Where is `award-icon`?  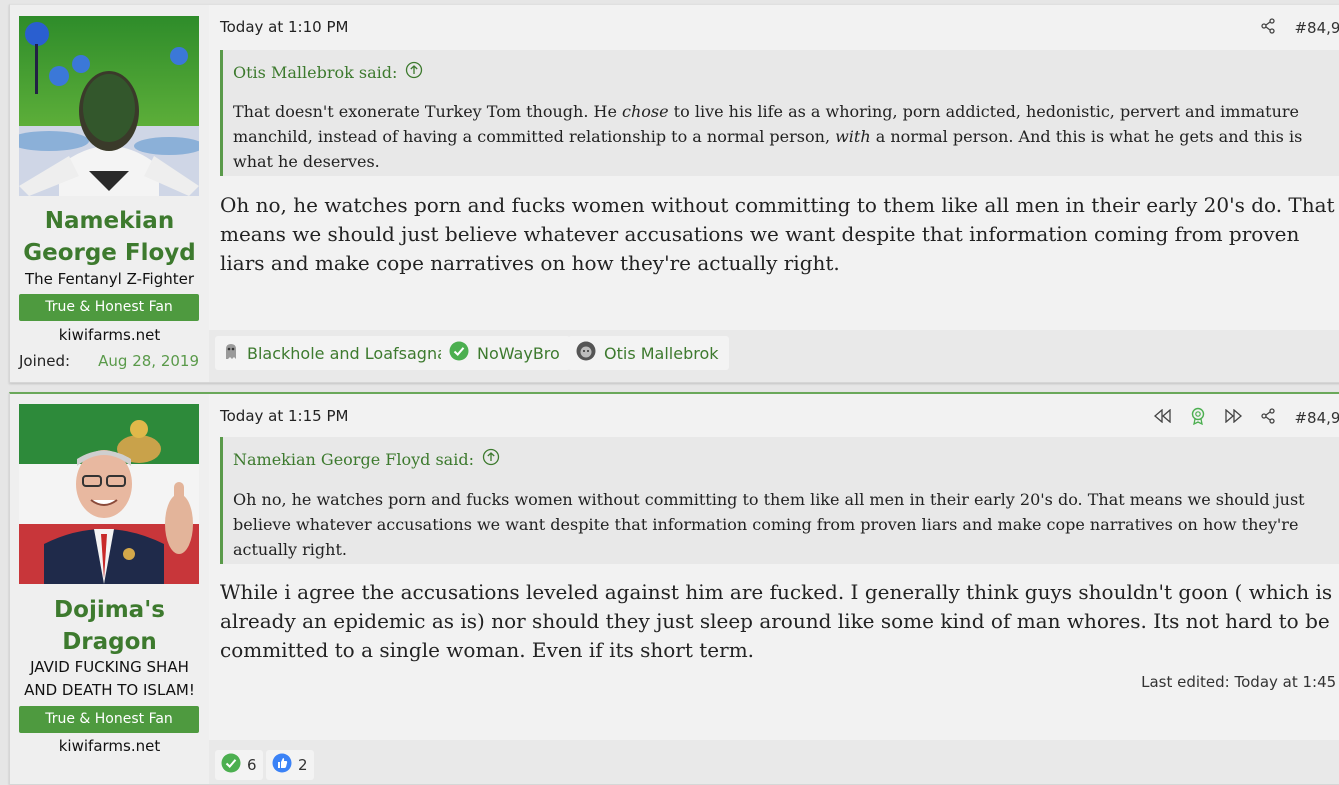
award-icon is located at coordinates (1198, 418).